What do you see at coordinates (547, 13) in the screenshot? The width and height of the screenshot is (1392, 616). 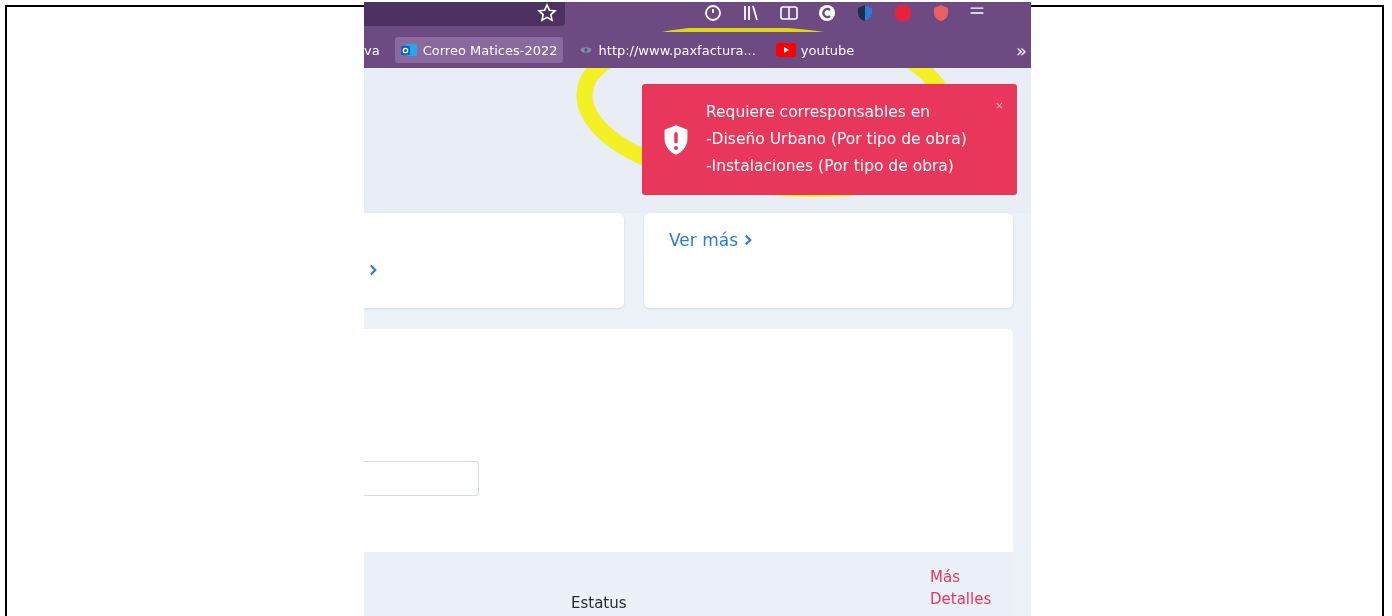 I see `star-icon` at bounding box center [547, 13].